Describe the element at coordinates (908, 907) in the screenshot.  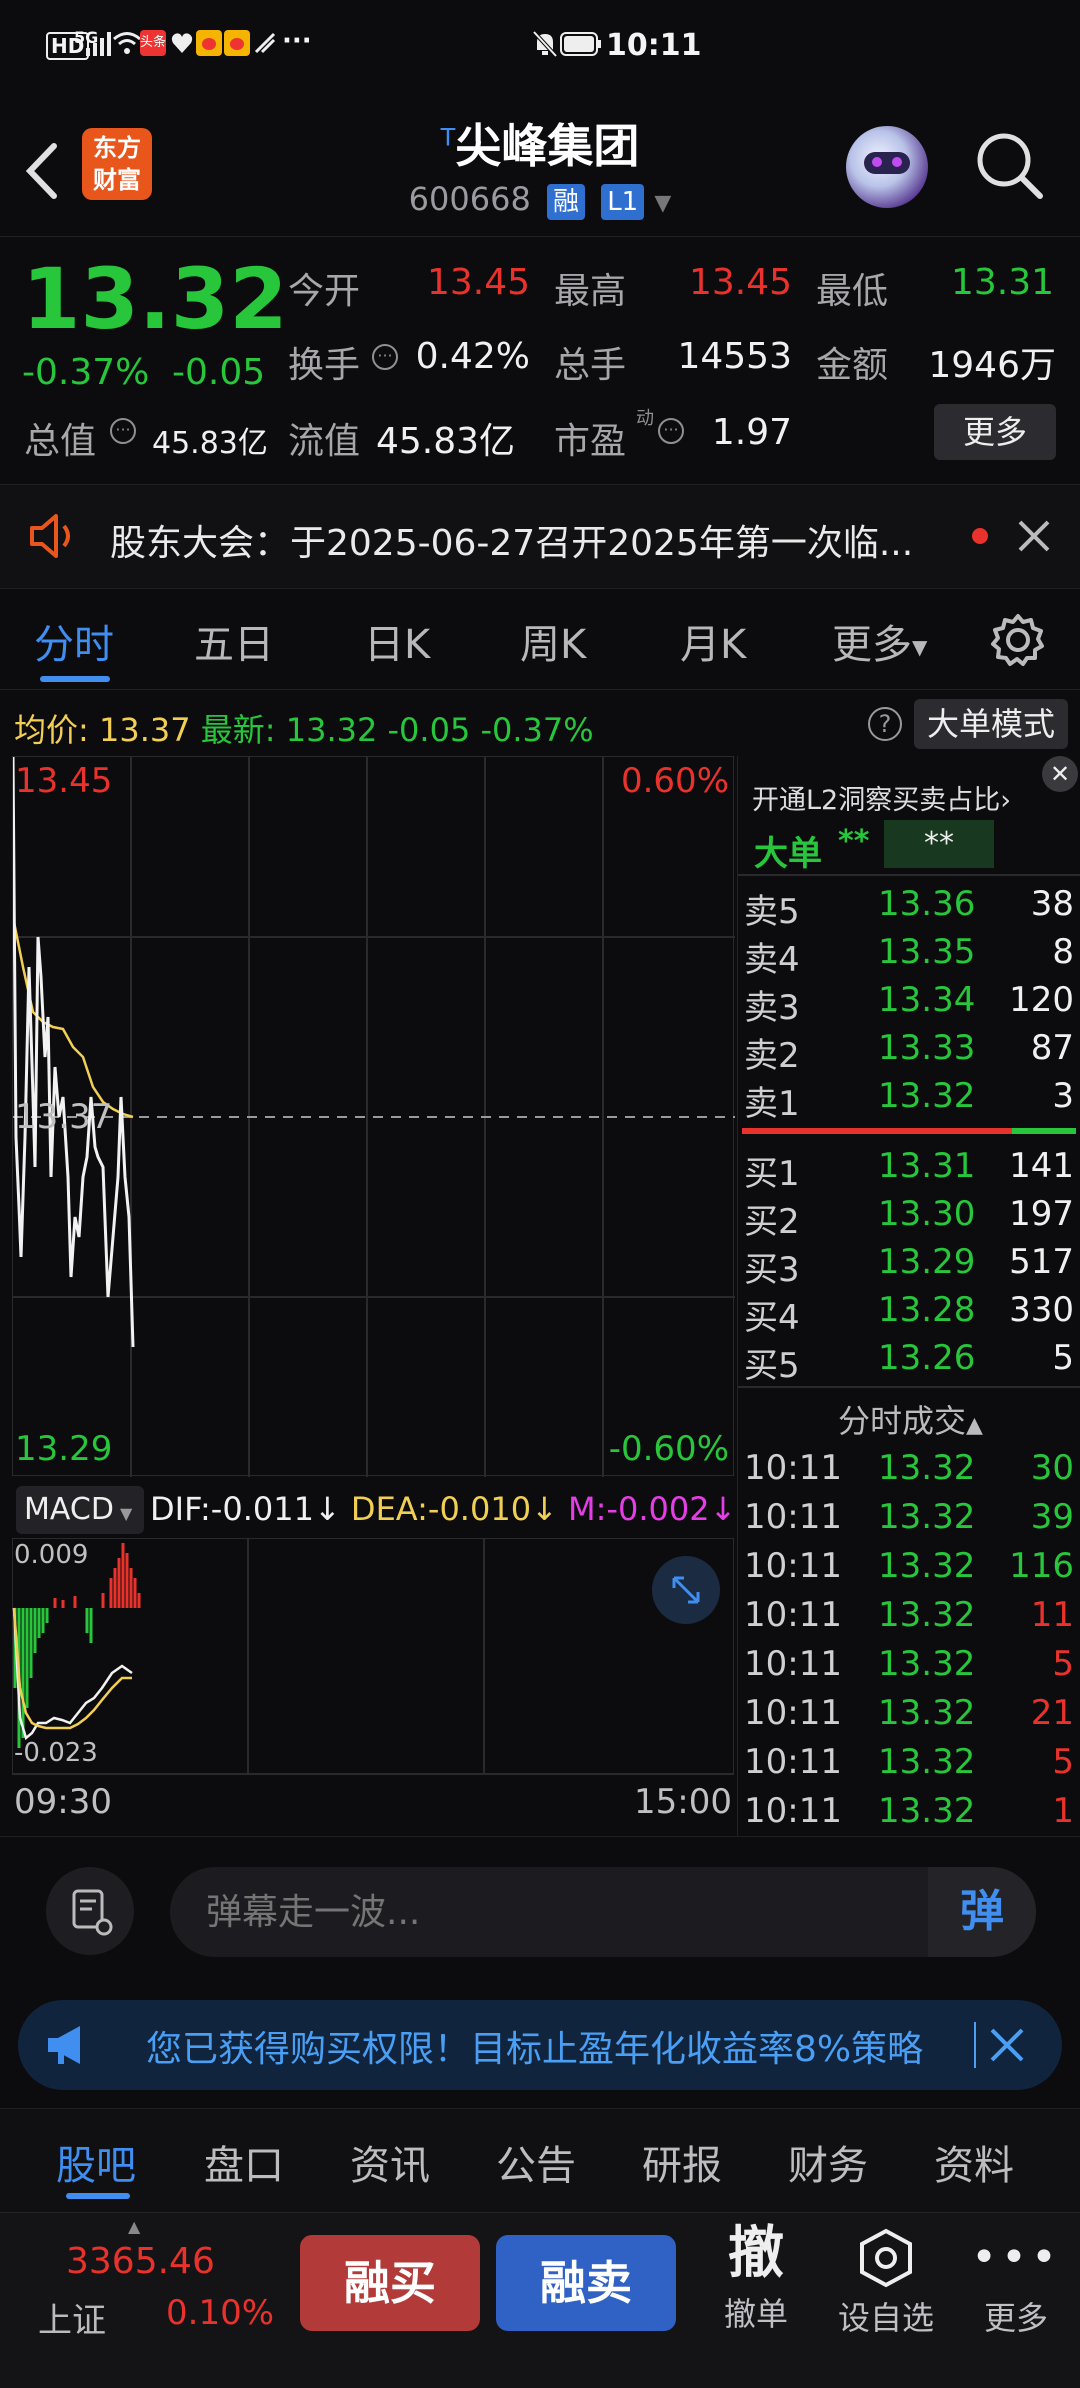
I see `sell-row: 卖5 13.36 38` at that location.